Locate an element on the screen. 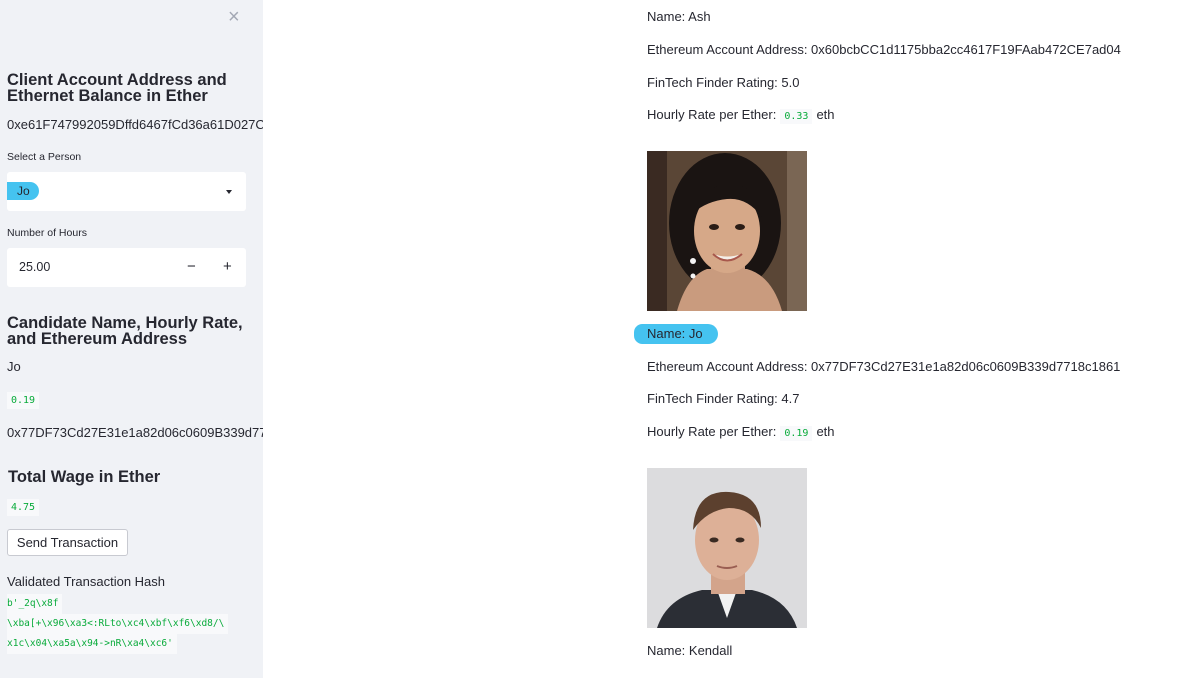 The height and width of the screenshot is (678, 1202). candidate-photo-jo is located at coordinates (727, 231).